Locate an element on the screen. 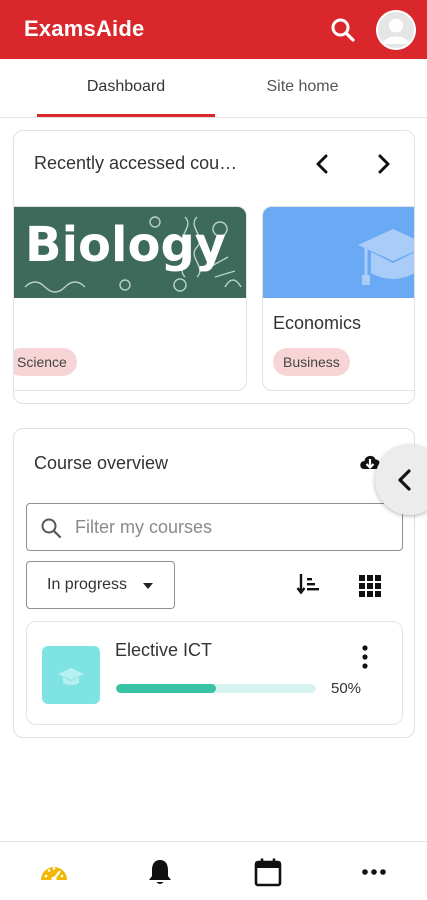 The width and height of the screenshot is (427, 900). tab-dashboard: Dashboard is located at coordinates (126, 88).